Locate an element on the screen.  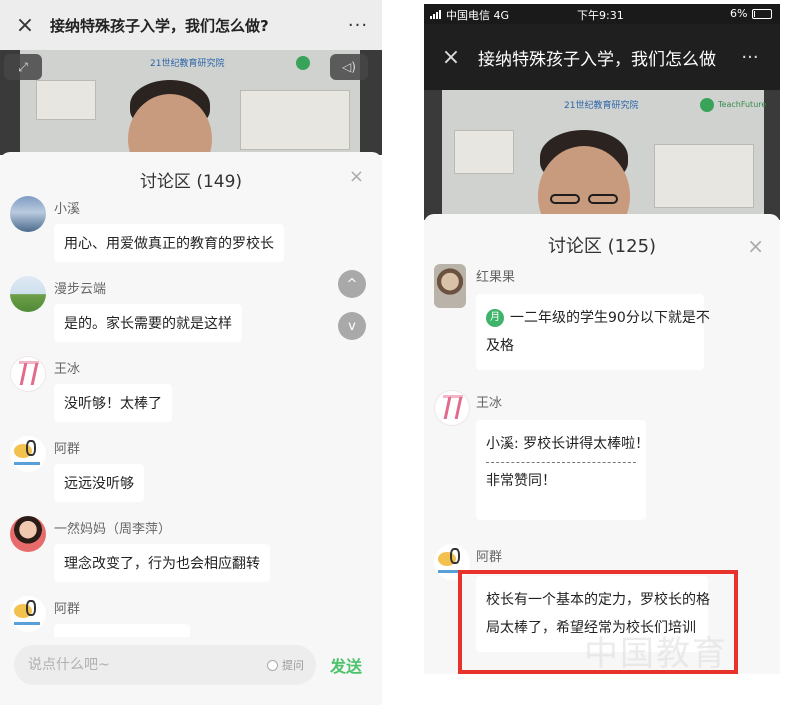
panel-header: 讨论区 (149) × is located at coordinates (191, 176).